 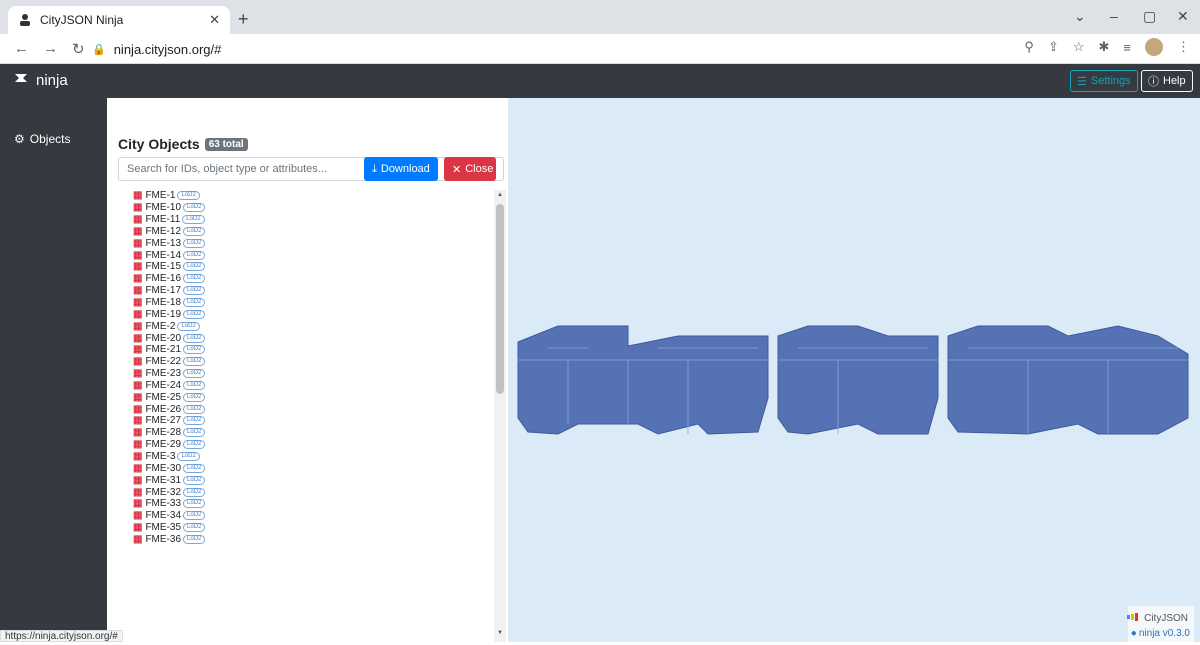 What do you see at coordinates (479, 169) in the screenshot?
I see `close-label: Close` at bounding box center [479, 169].